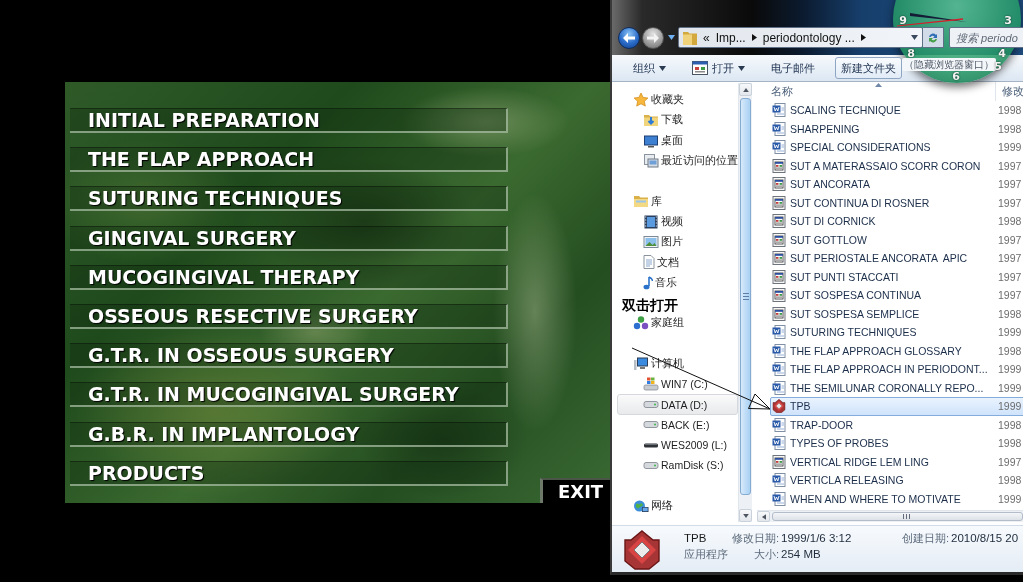 The image size is (1023, 582). I want to click on scroll-up-button, so click(745, 89).